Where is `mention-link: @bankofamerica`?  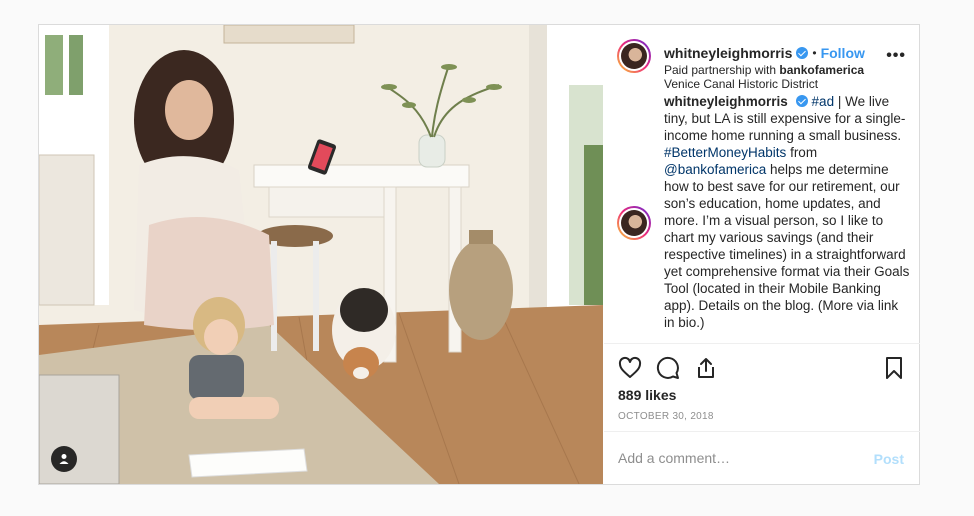 mention-link: @bankofamerica is located at coordinates (715, 169).